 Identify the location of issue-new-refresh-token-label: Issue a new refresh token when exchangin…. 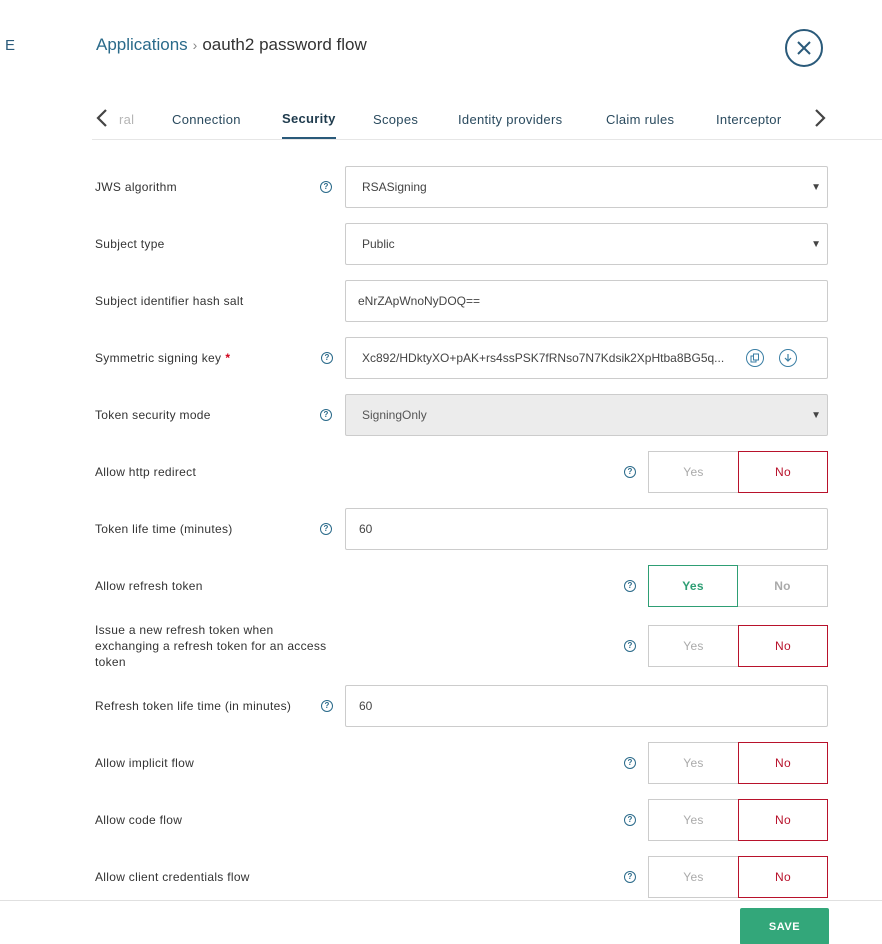
(211, 646).